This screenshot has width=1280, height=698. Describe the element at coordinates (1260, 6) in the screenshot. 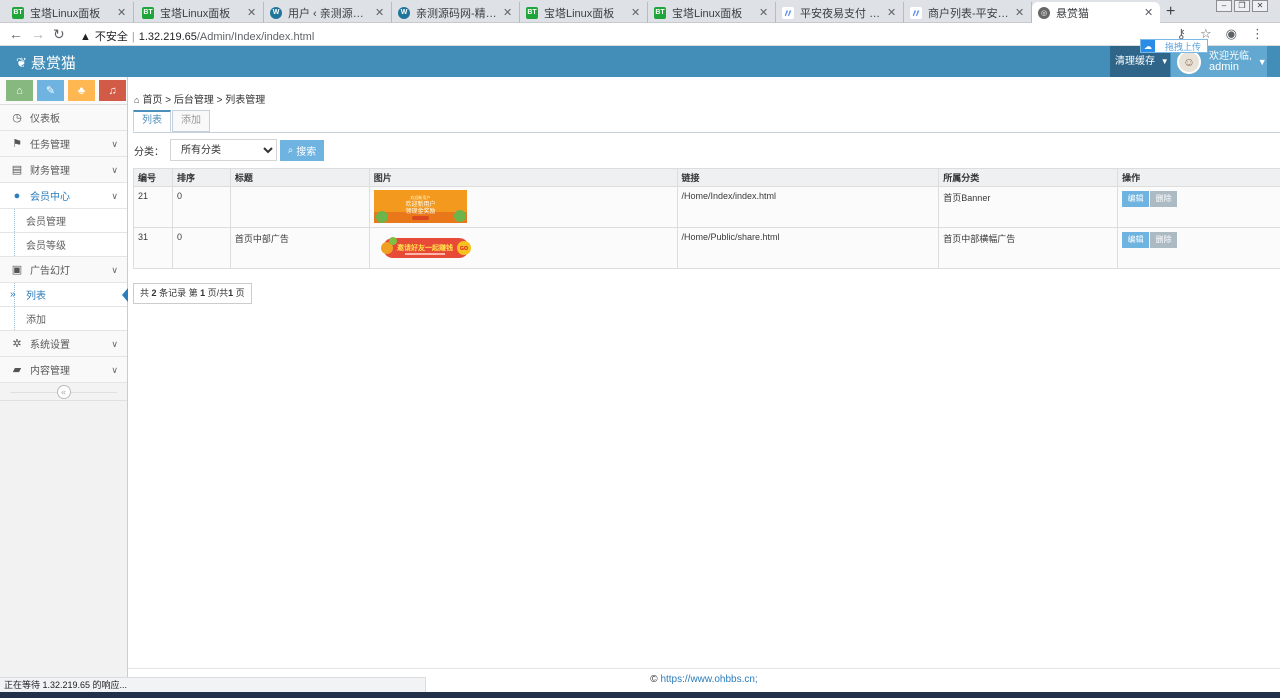

I see `close-window-icon: ✕` at that location.